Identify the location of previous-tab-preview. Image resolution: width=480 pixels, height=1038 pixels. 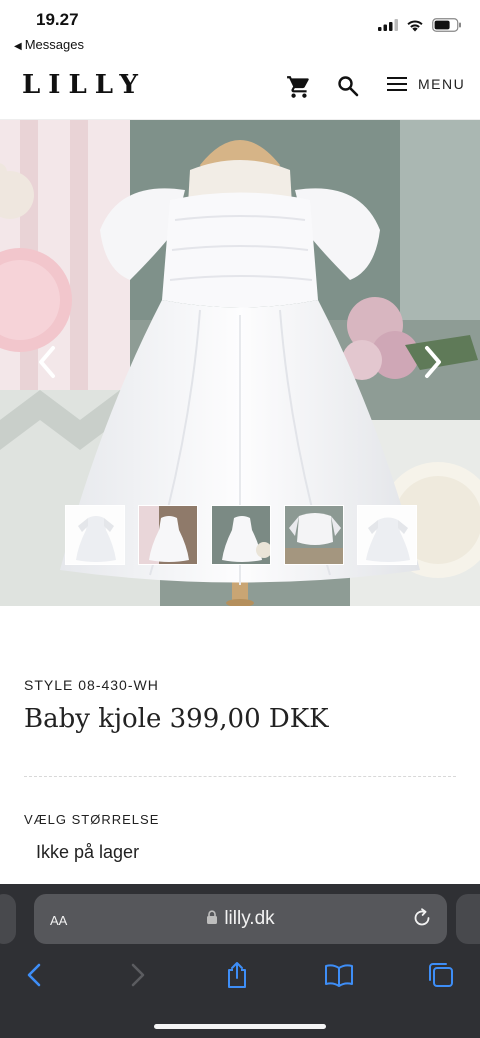
(8, 919).